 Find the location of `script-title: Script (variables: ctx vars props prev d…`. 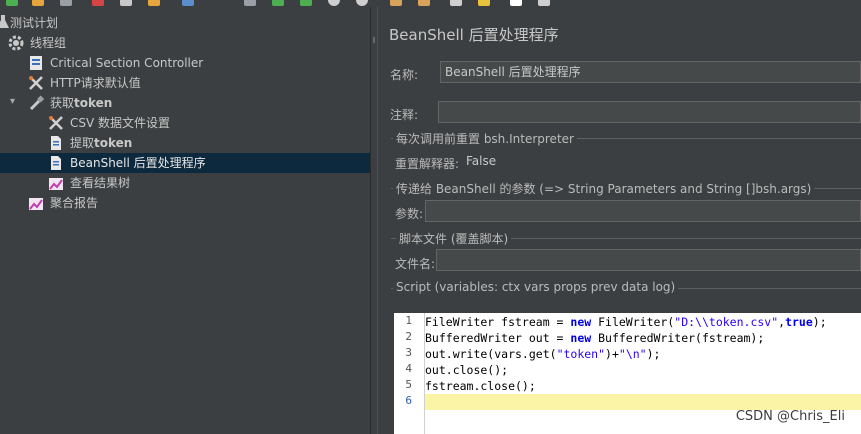

script-title: Script (variables: ctx vars props prev d… is located at coordinates (536, 287).